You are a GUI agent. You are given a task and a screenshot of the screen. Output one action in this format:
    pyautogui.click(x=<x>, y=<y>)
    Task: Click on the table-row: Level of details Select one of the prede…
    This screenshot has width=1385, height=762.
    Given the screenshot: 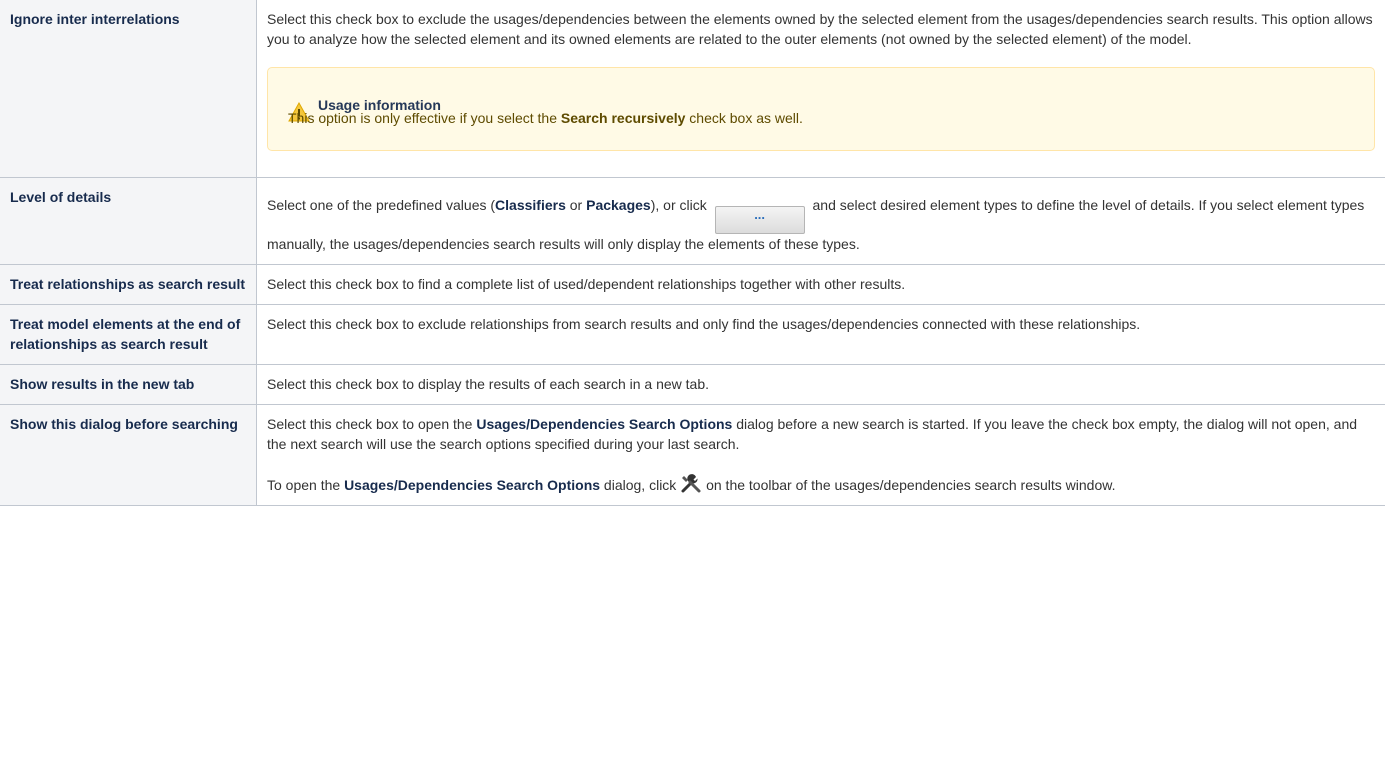 What is the action you would take?
    pyautogui.click(x=692, y=221)
    